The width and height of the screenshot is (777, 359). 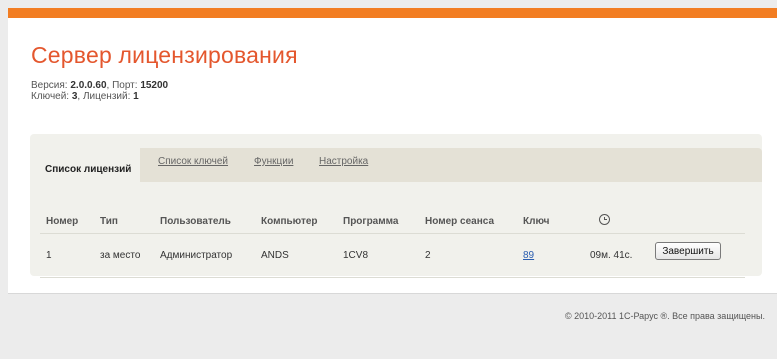 What do you see at coordinates (88, 169) in the screenshot?
I see `tab-license-list-label: Список лицензий` at bounding box center [88, 169].